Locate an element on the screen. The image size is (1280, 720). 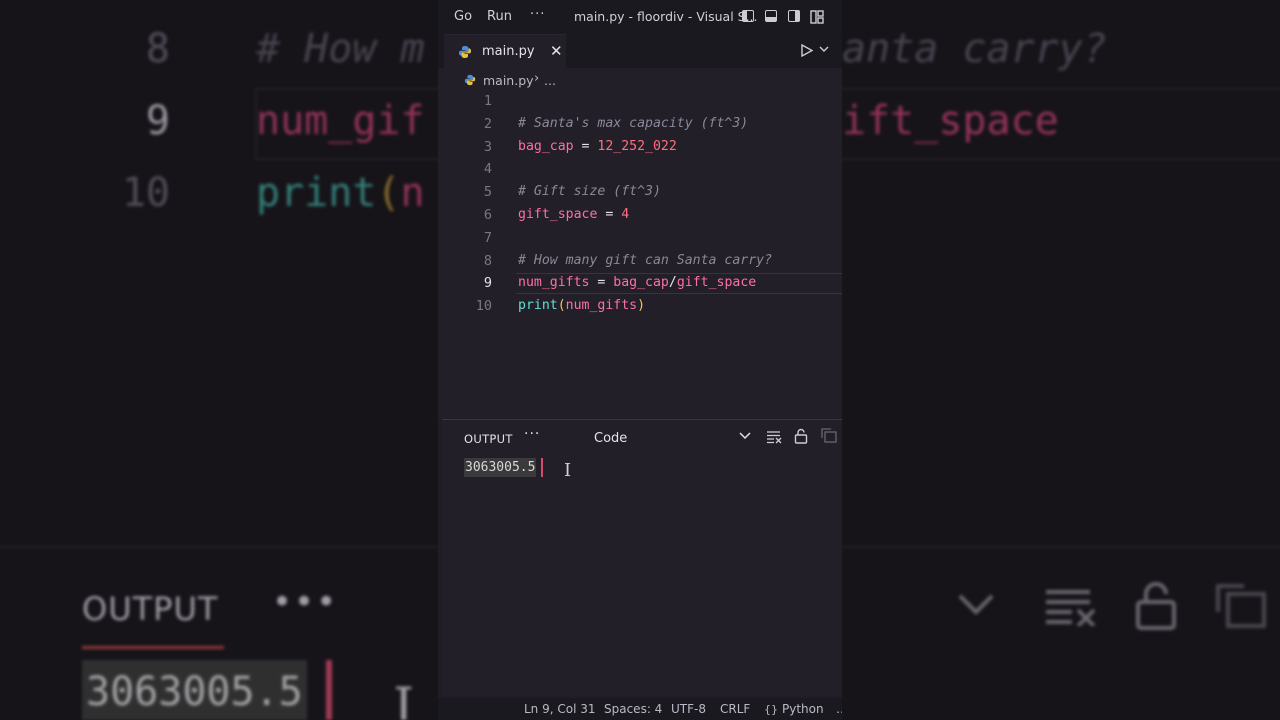
code-token: 12_252_022 is located at coordinates (637, 146).